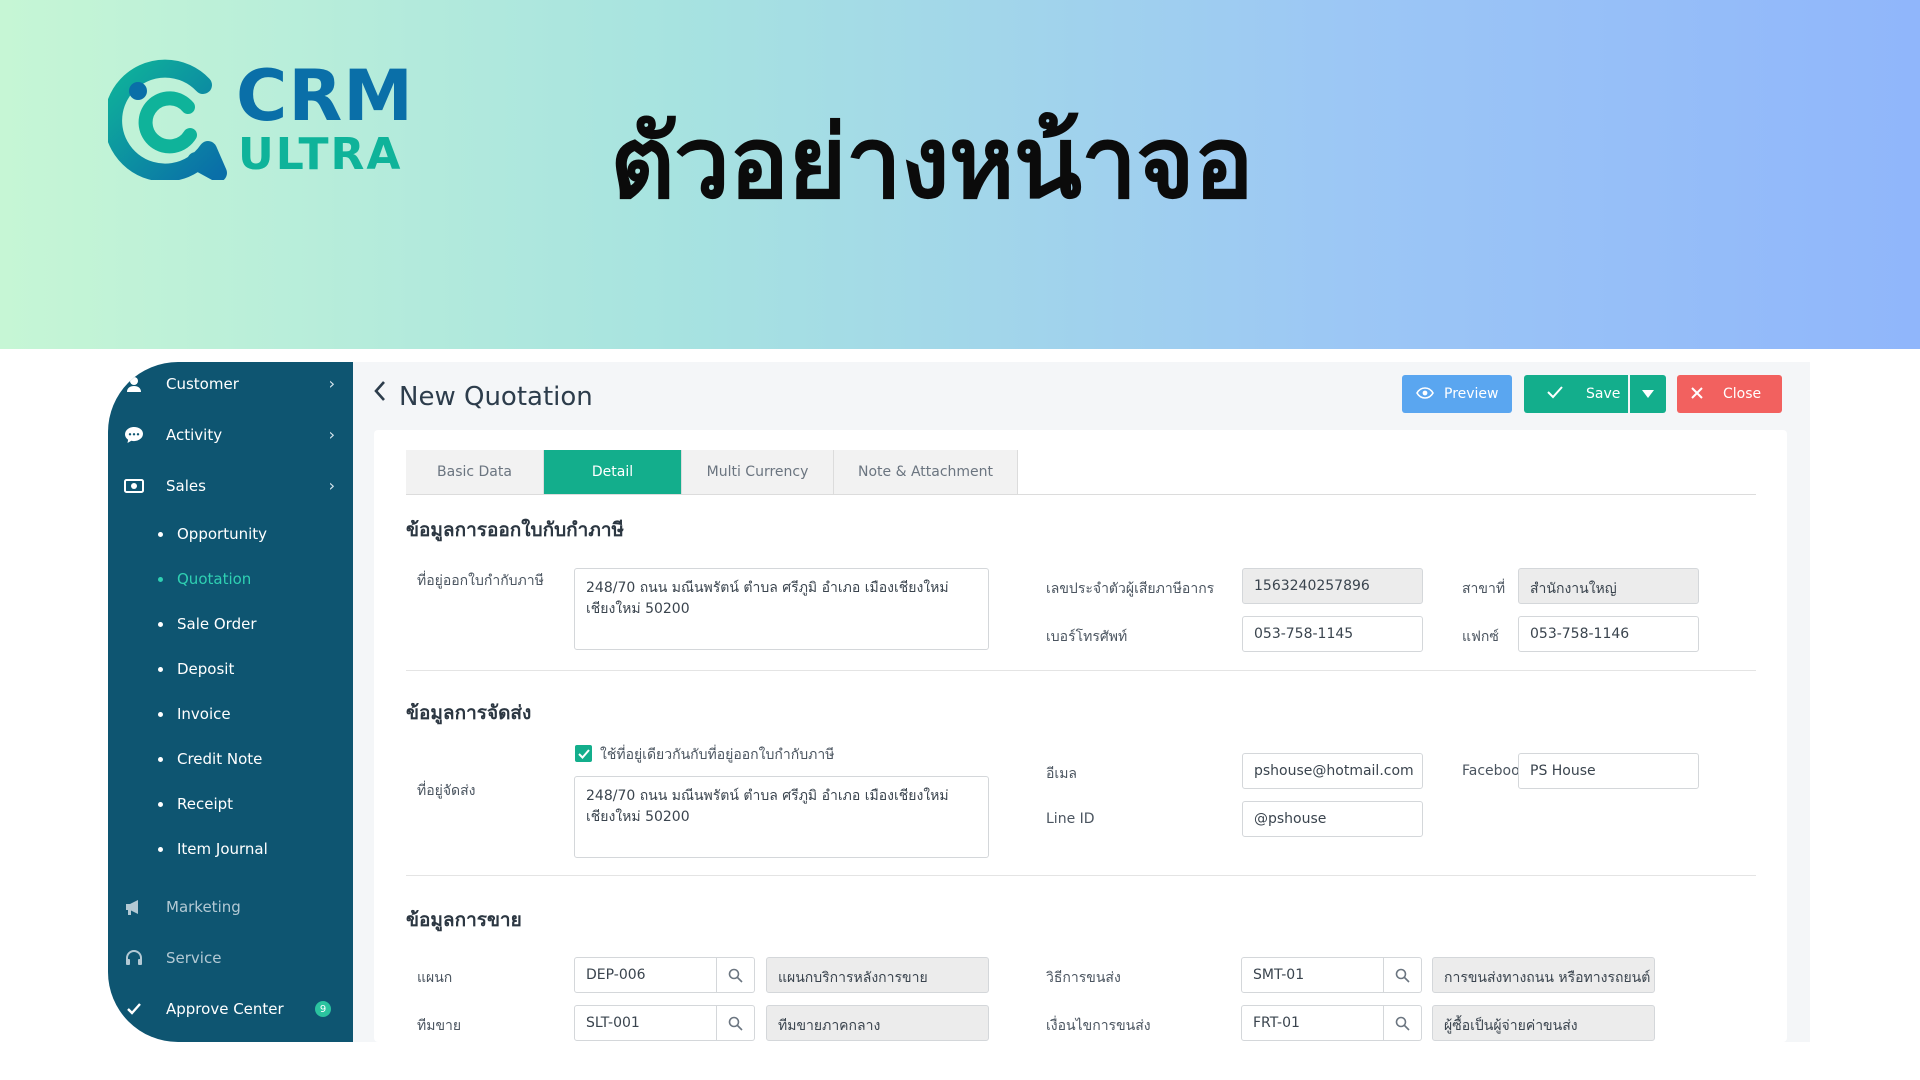 Image resolution: width=1920 pixels, height=1080 pixels. I want to click on department-search-button, so click(736, 975).